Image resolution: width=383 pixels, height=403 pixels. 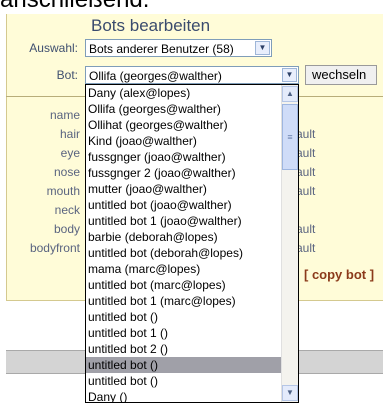 I want to click on attr-label-name: name, so click(x=64, y=115).